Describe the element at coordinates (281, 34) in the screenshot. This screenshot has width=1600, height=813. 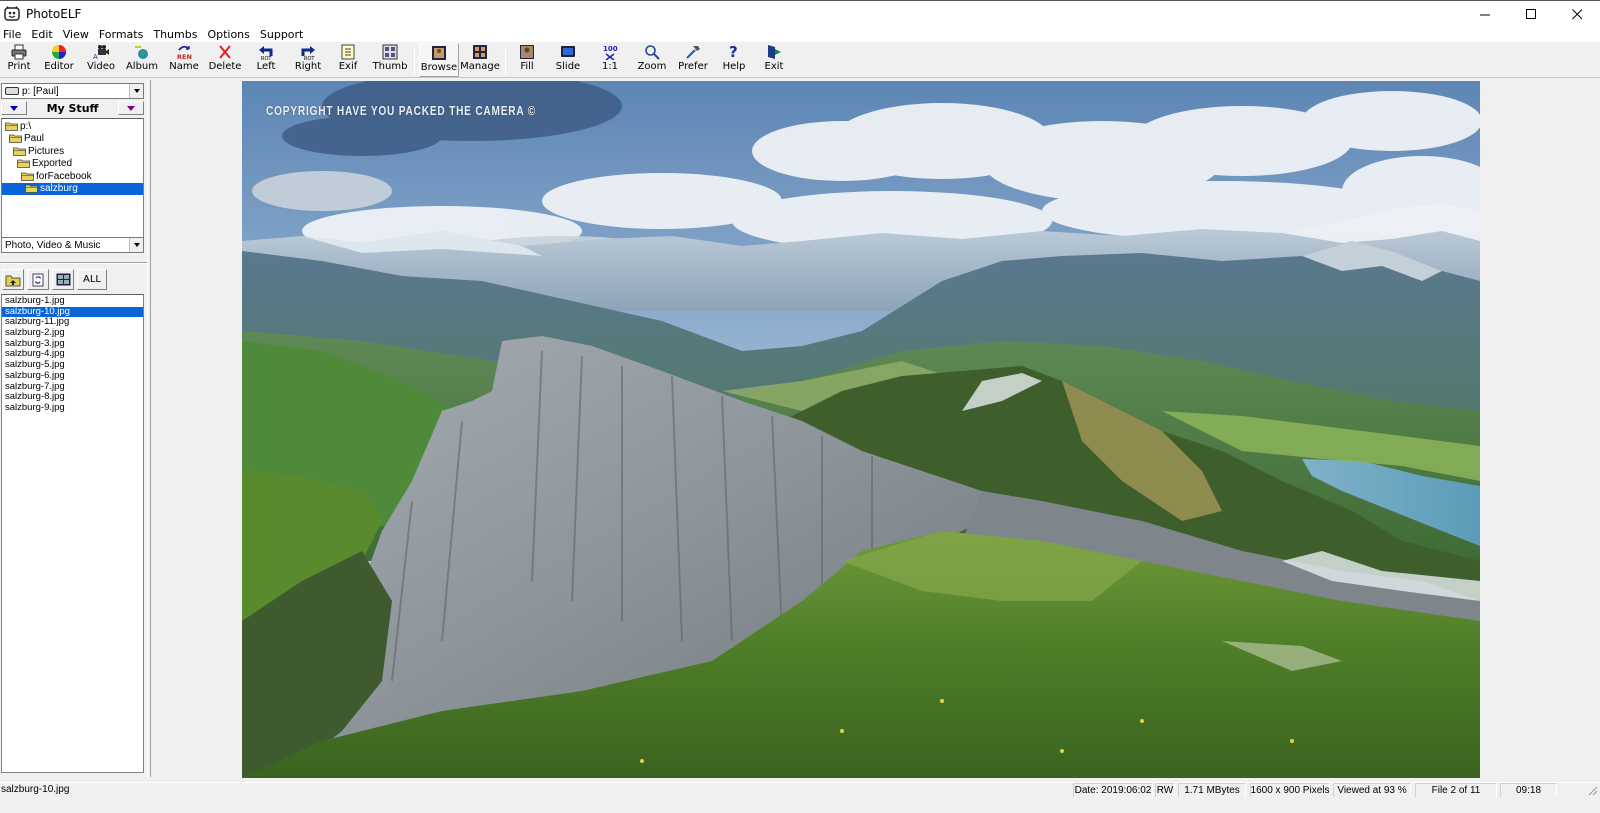
I see `menu-support: Support` at that location.